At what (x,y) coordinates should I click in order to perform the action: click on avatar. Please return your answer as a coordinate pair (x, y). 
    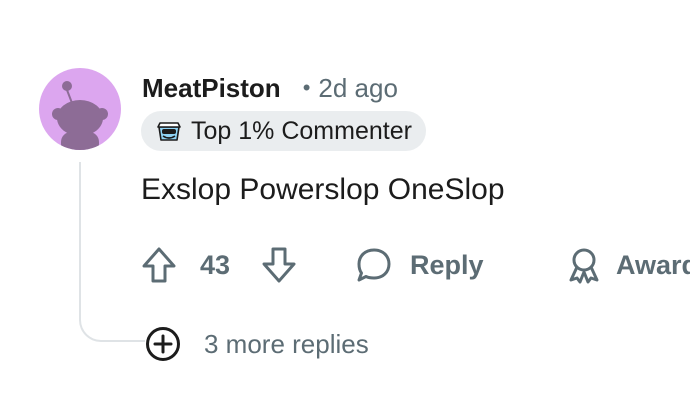
    Looking at the image, I should click on (80, 109).